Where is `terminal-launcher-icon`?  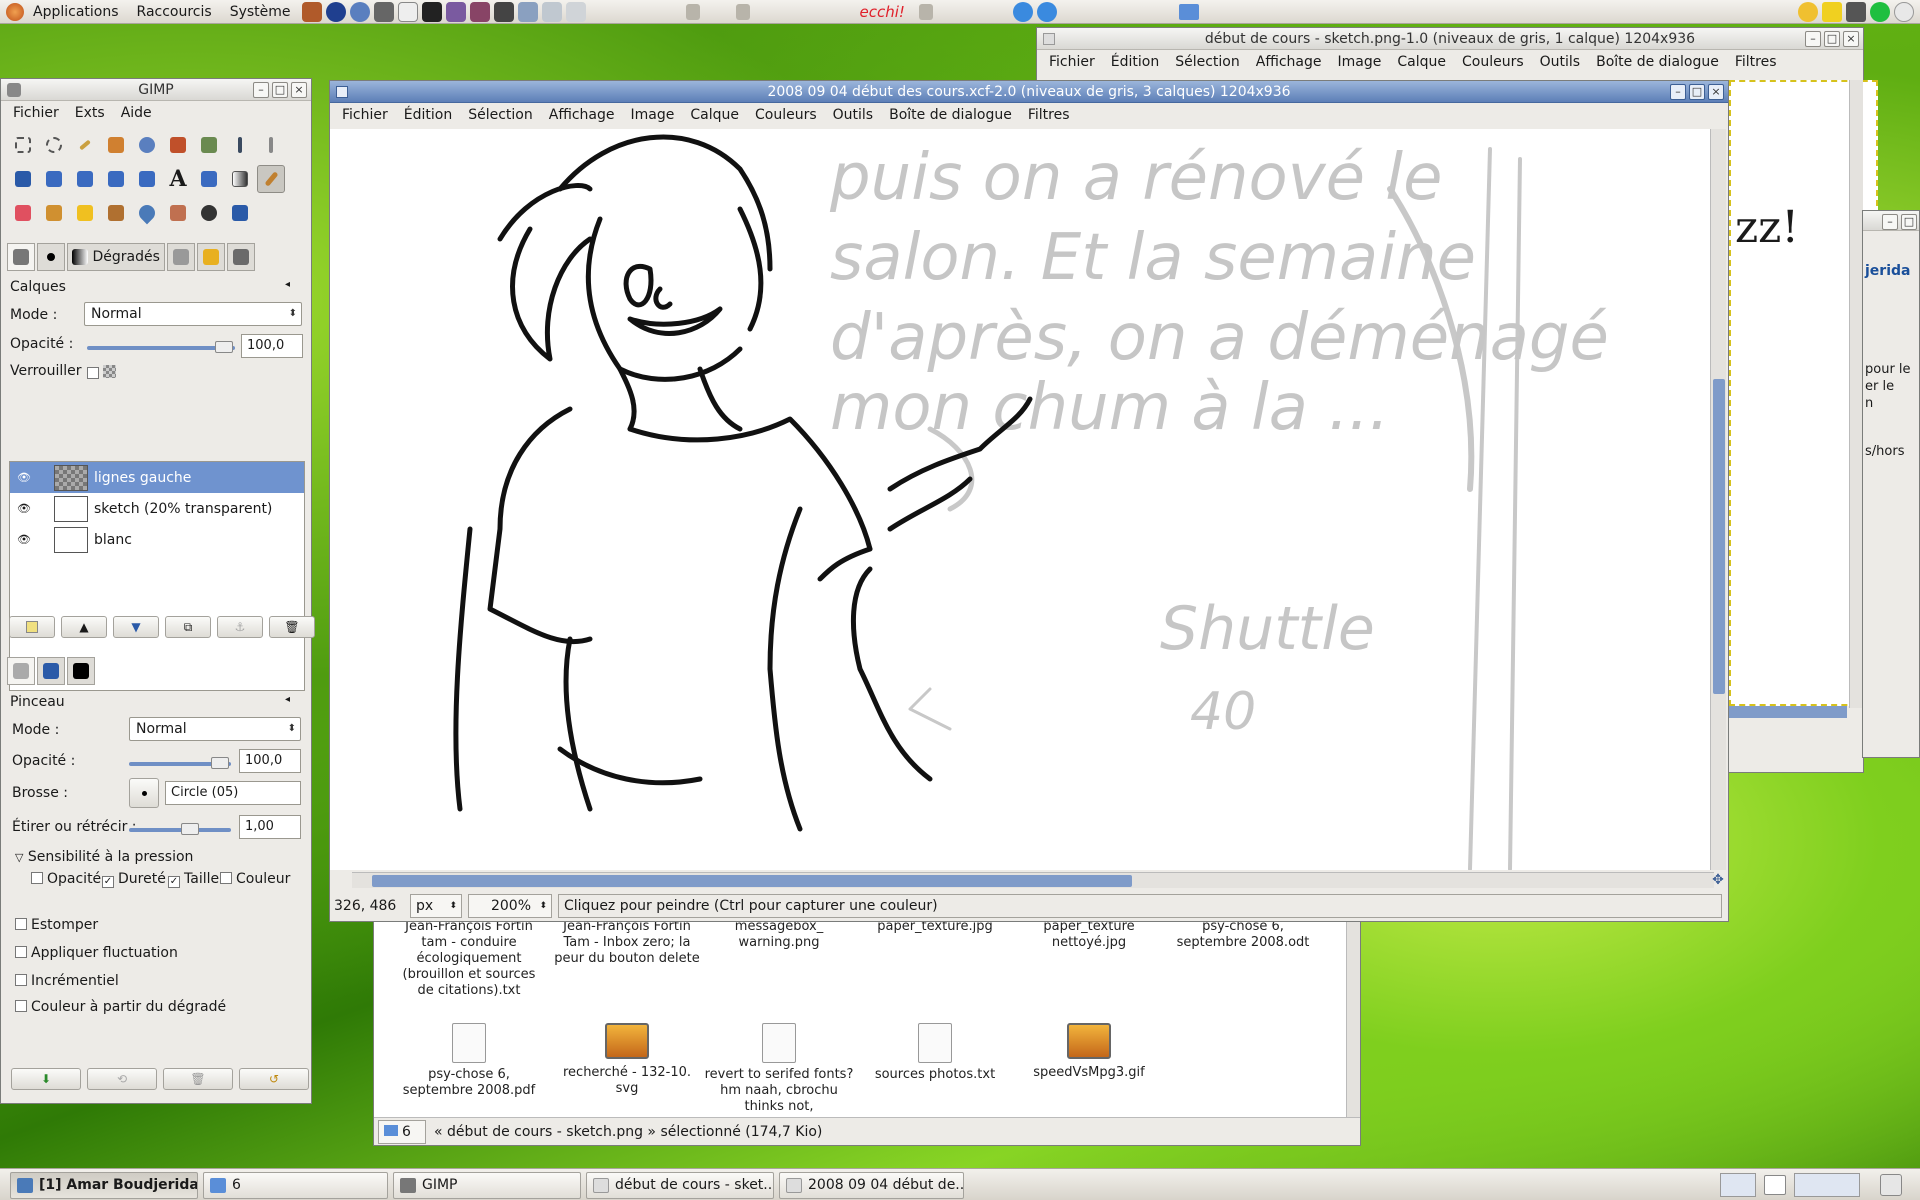
terminal-launcher-icon is located at coordinates (431, 11).